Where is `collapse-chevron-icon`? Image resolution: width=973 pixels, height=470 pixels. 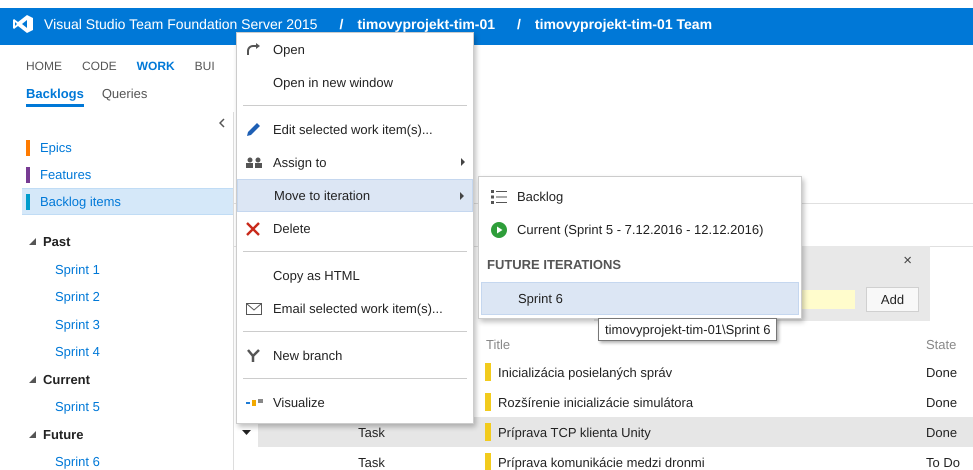 collapse-chevron-icon is located at coordinates (222, 123).